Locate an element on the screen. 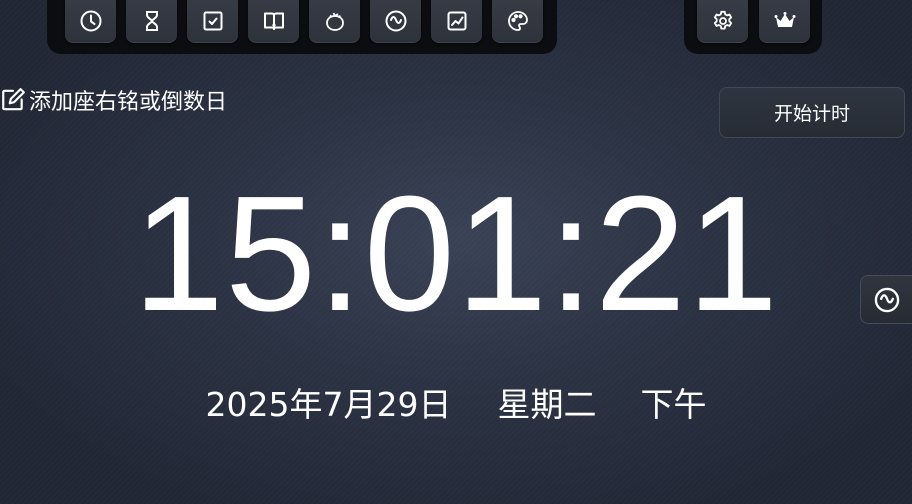 This screenshot has height=504, width=912. side-white-noise-button is located at coordinates (886, 299).